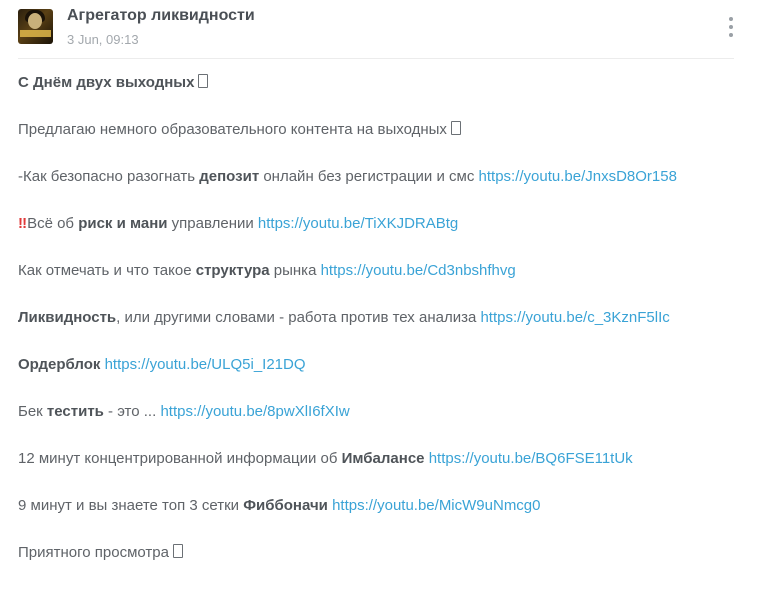  What do you see at coordinates (107, 270) in the screenshot?
I see `line-text: Как отмечать и что такое` at bounding box center [107, 270].